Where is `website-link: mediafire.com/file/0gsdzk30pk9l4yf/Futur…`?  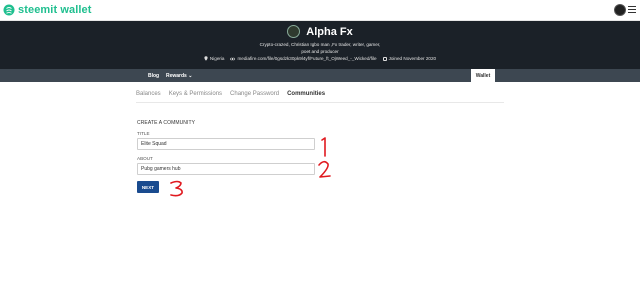
website-link: mediafire.com/file/0gsdzk30pk9l4yf/Futur… is located at coordinates (306, 58).